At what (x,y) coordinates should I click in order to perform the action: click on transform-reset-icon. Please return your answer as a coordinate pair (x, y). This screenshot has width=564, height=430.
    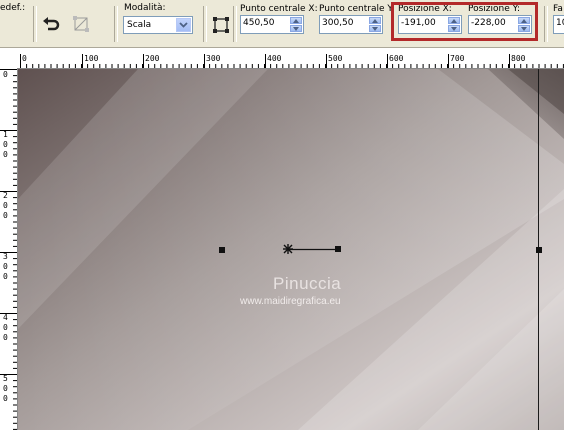
    Looking at the image, I should click on (81, 24).